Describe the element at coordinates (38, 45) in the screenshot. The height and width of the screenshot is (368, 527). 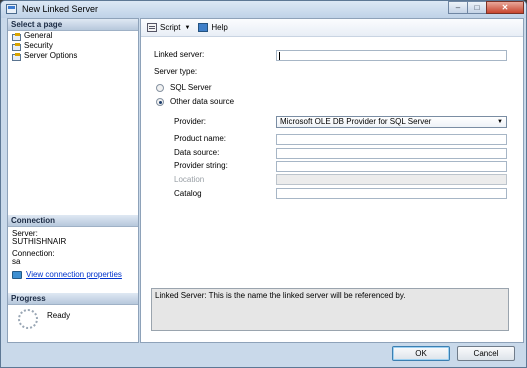
I see `page-item-label: Security` at that location.